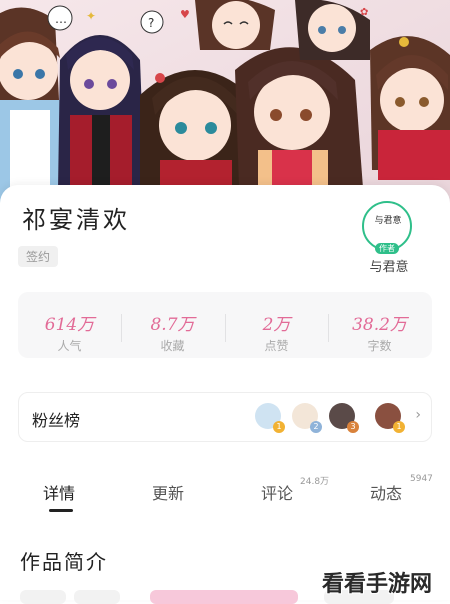 The height and width of the screenshot is (604, 450). I want to click on stat-value: 2万, so click(276, 325).